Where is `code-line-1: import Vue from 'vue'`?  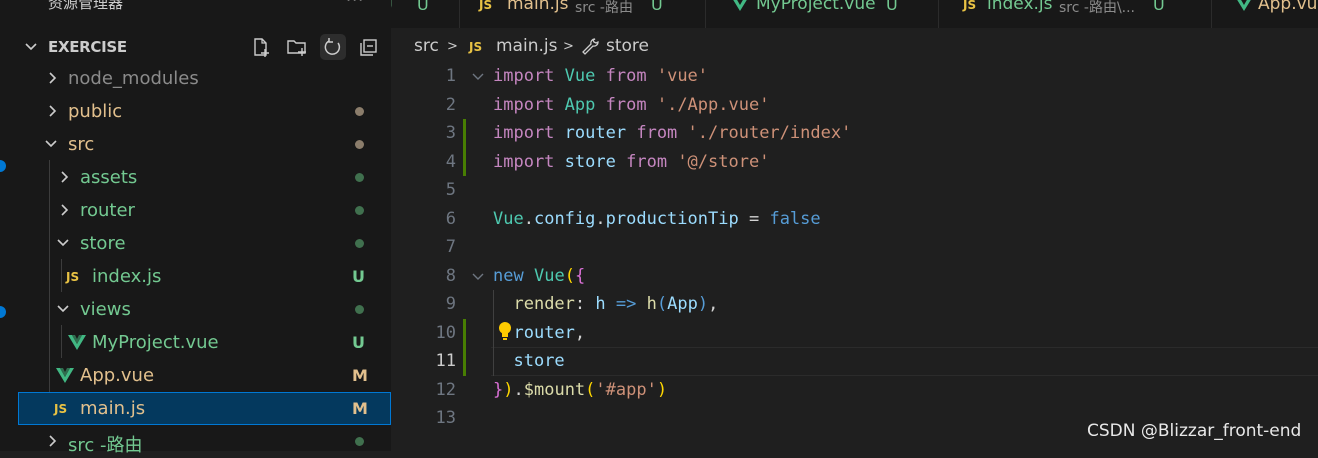
code-line-1: import Vue from 'vue' is located at coordinates (600, 76).